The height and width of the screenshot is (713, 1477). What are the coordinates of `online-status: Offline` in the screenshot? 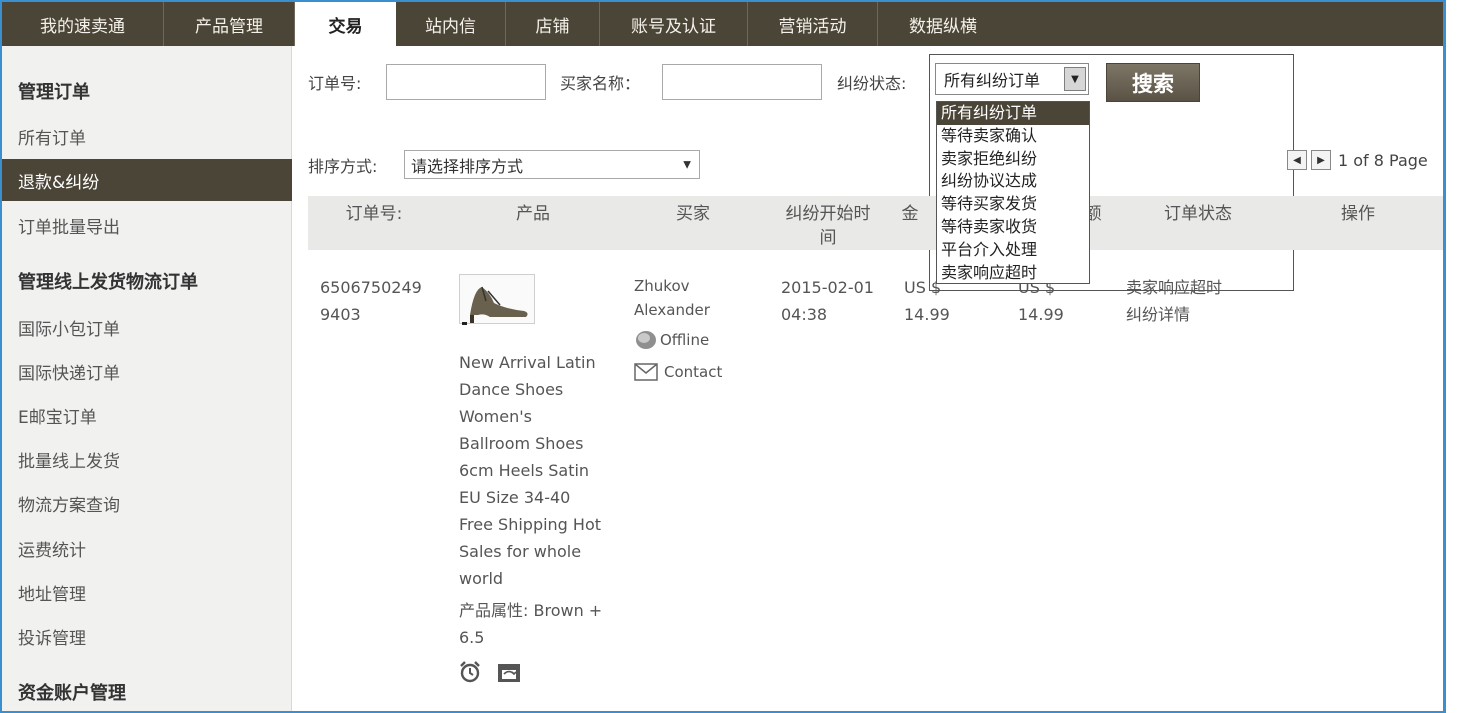 It's located at (678, 340).